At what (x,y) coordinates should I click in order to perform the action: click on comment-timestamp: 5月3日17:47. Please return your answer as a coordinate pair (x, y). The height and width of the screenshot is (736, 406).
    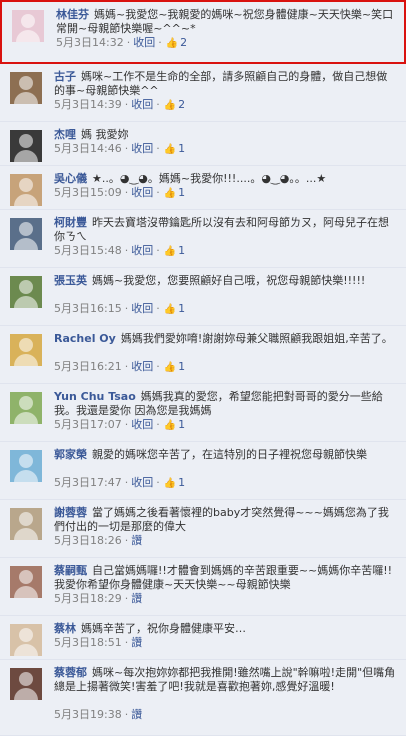
    Looking at the image, I should click on (88, 482).